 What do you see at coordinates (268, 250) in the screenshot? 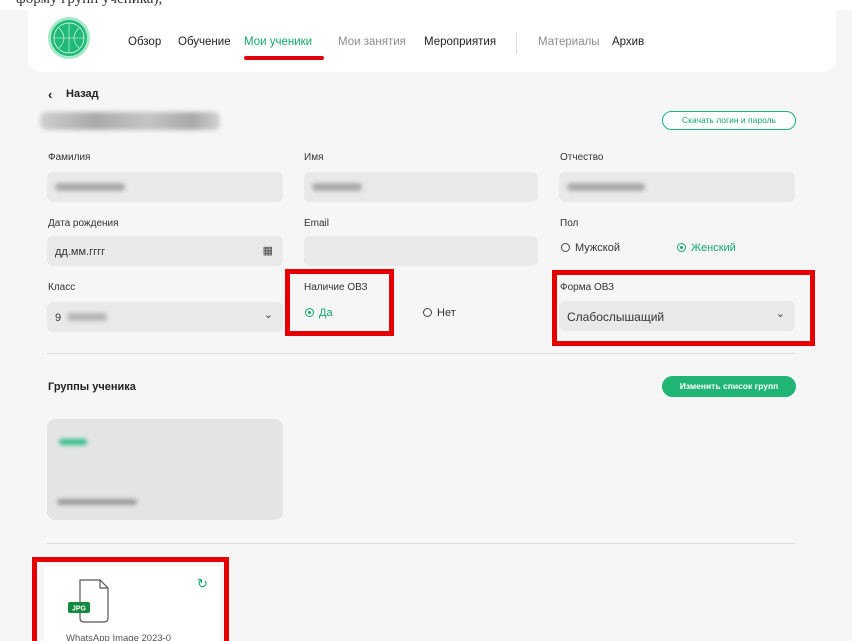
I see `calendar-icon: ▦` at bounding box center [268, 250].